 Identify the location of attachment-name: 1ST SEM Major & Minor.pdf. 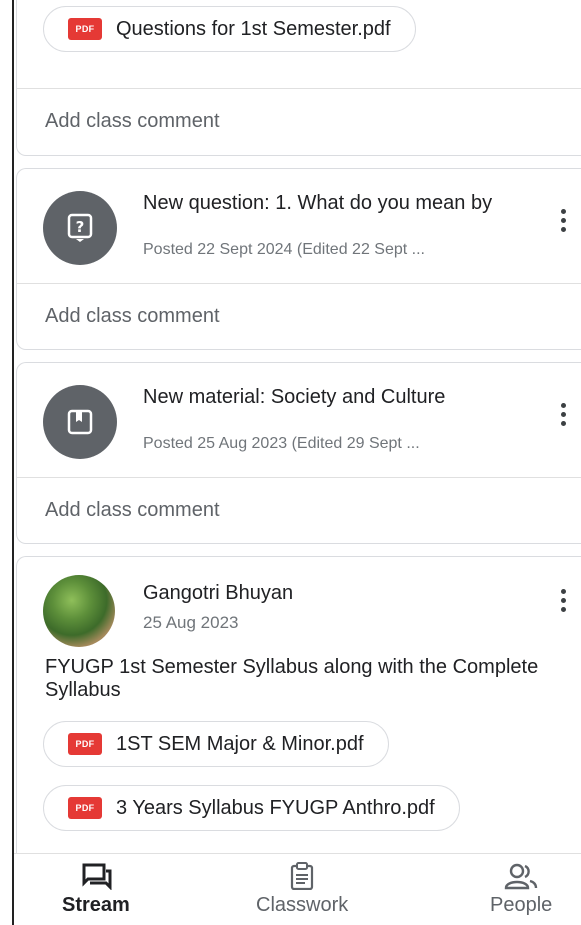
(240, 743).